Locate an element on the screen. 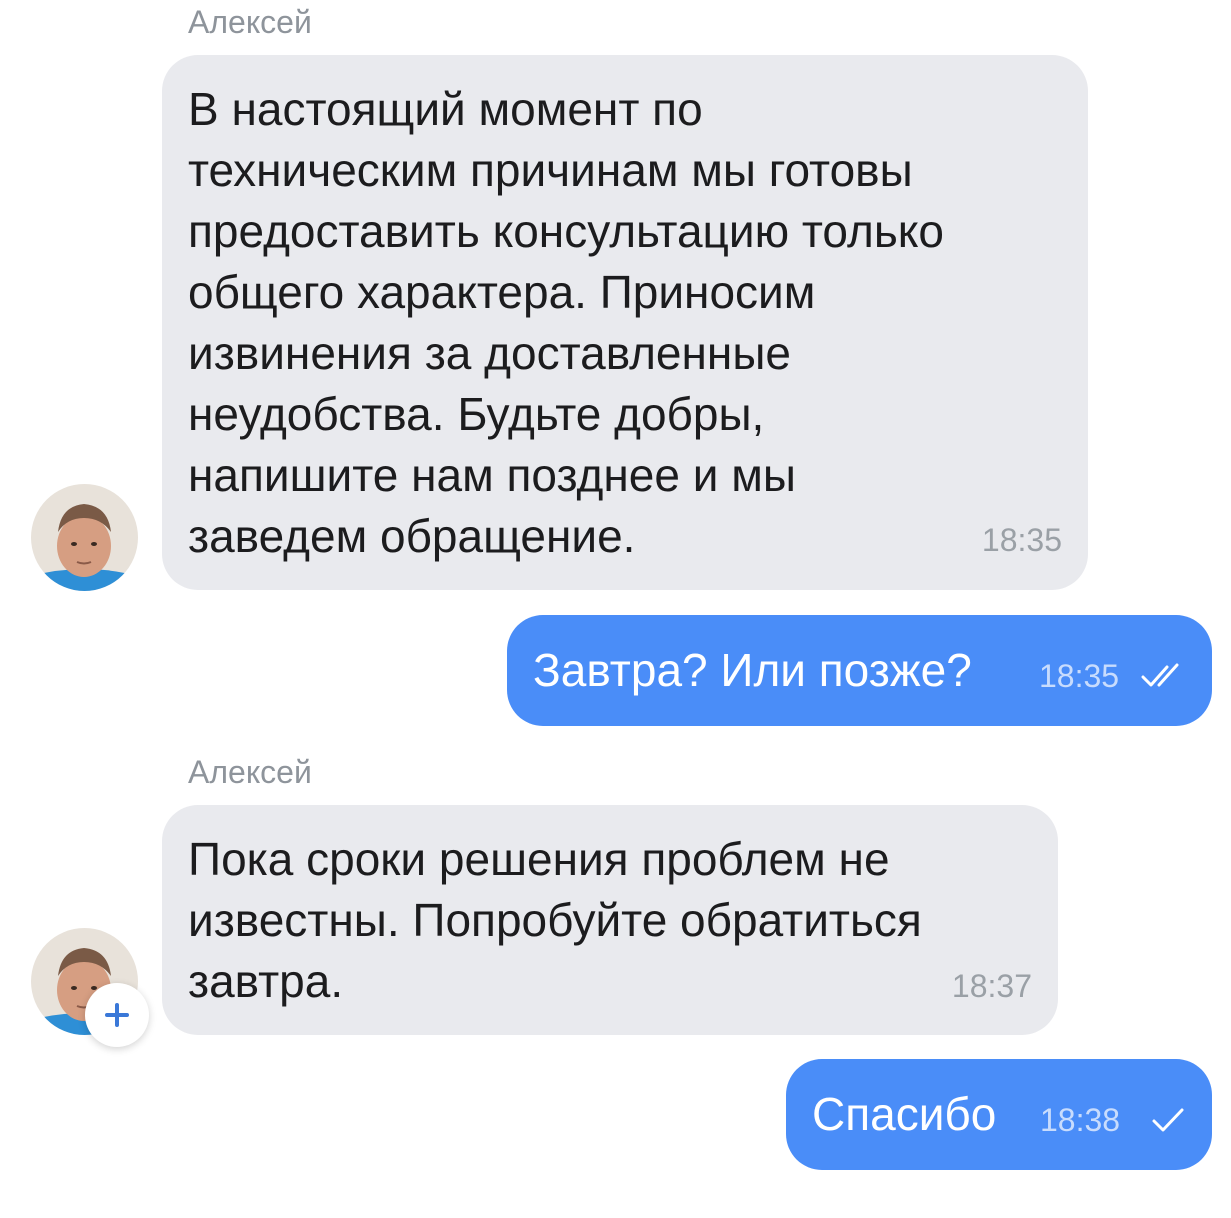  check-icon is located at coordinates (1168, 1120).